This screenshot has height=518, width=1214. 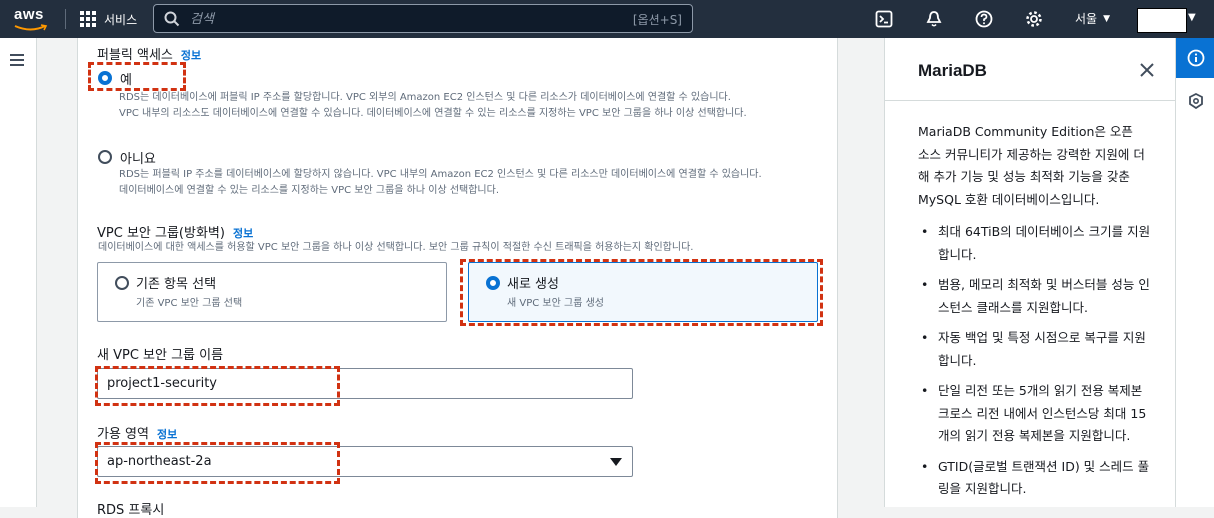 What do you see at coordinates (160, 355) in the screenshot?
I see `new-sg-name-label: 새 VPC 보안 그룹 이름` at bounding box center [160, 355].